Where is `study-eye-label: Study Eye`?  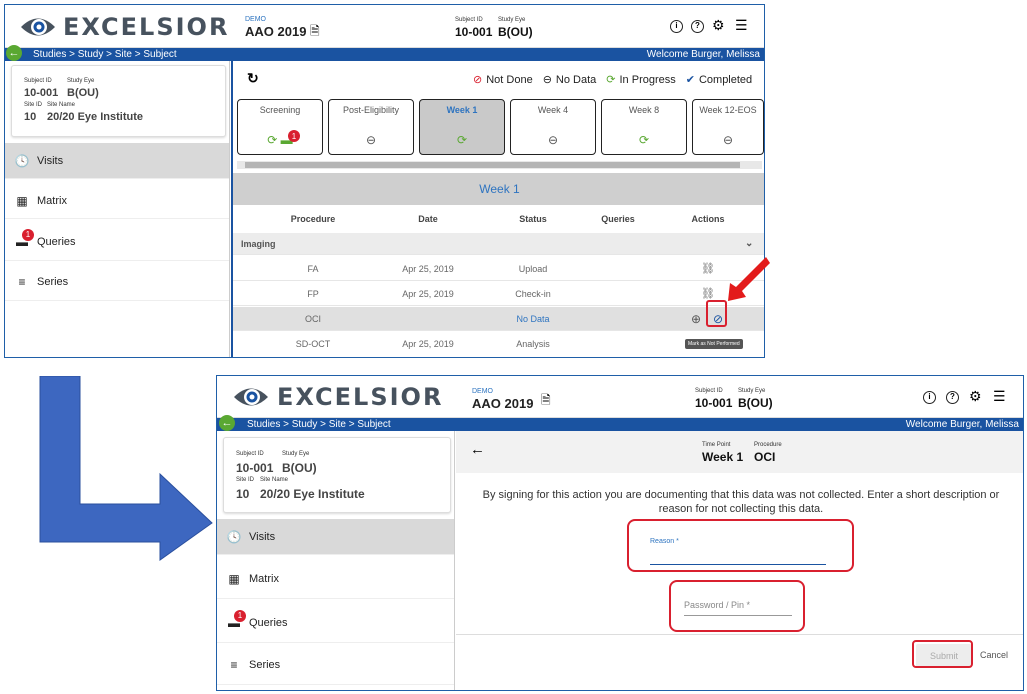 study-eye-label: Study Eye is located at coordinates (752, 391).